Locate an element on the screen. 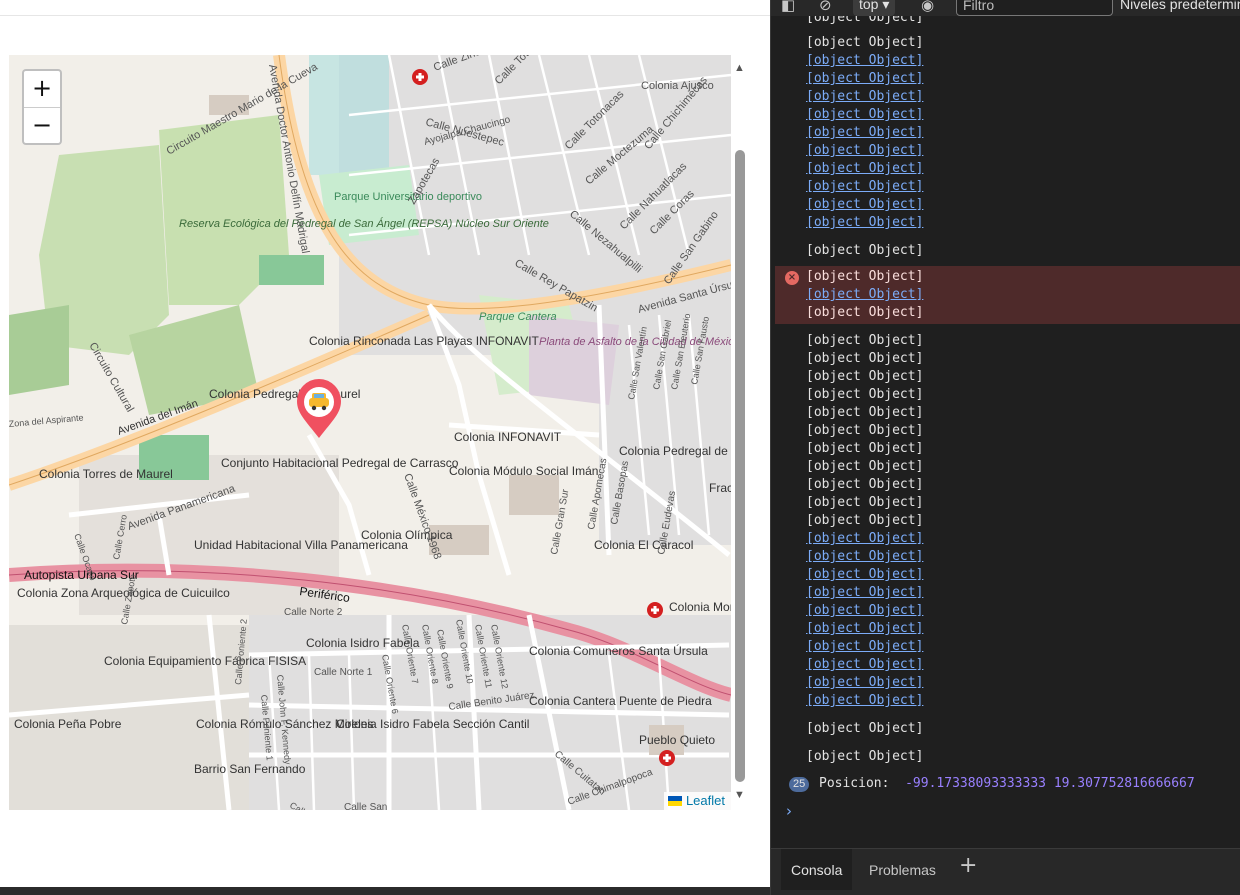 Image resolution: width=1240 pixels, height=895 pixels. zoom-out-button: − is located at coordinates (42, 125).